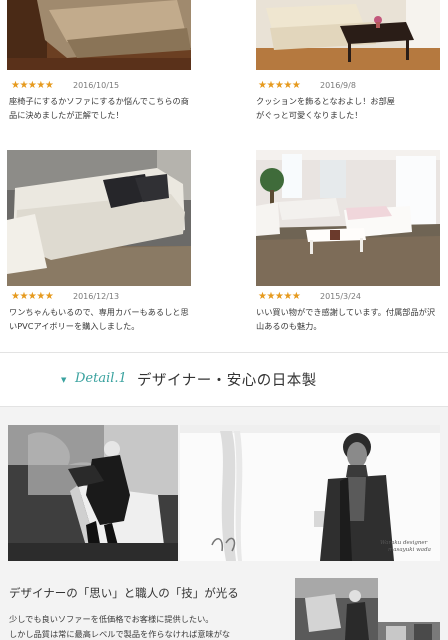 The height and width of the screenshot is (640, 448). I want to click on designer-signature: Waraku designer masayuki wada, so click(405, 547).